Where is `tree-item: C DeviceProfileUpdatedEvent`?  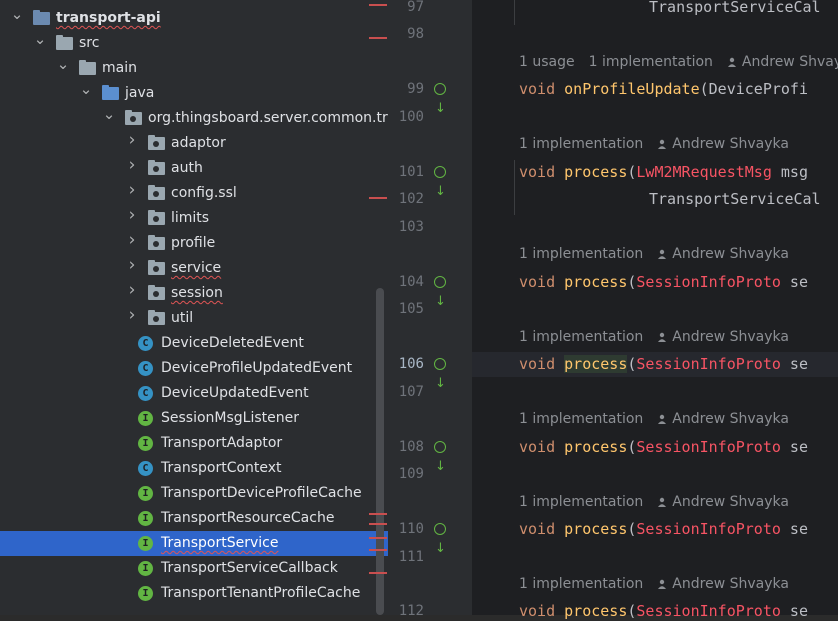
tree-item: C DeviceProfileUpdatedEvent is located at coordinates (194, 368).